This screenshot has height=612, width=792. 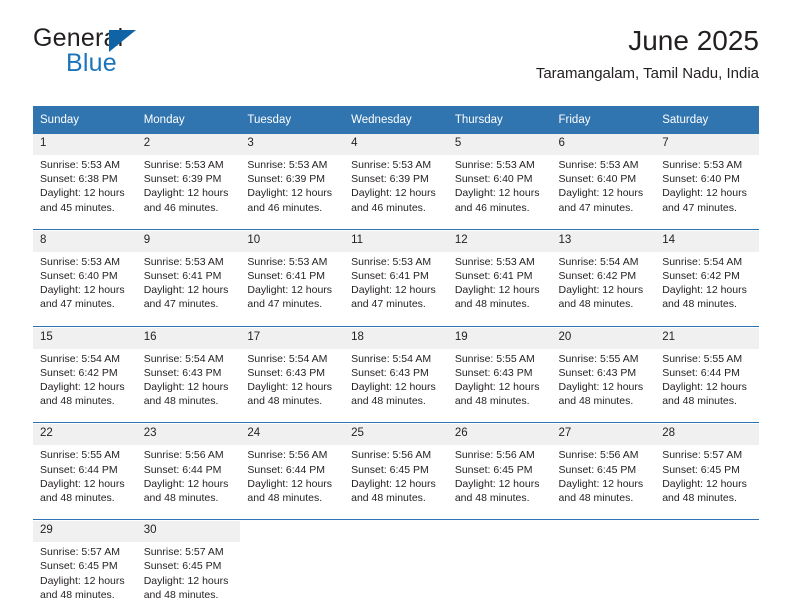 I want to click on day-sunset-text: Sunset: 6:41 PM, so click(x=182, y=276).